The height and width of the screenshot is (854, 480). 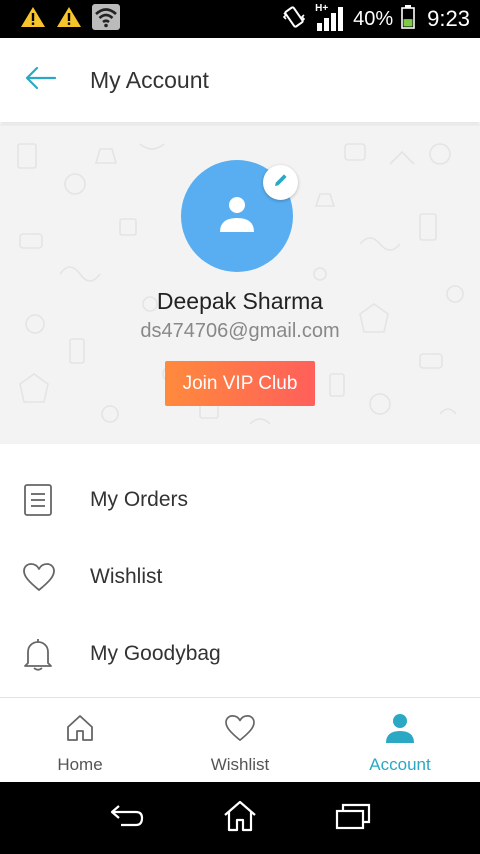 I want to click on nav-tab-account: Account, so click(x=400, y=740).